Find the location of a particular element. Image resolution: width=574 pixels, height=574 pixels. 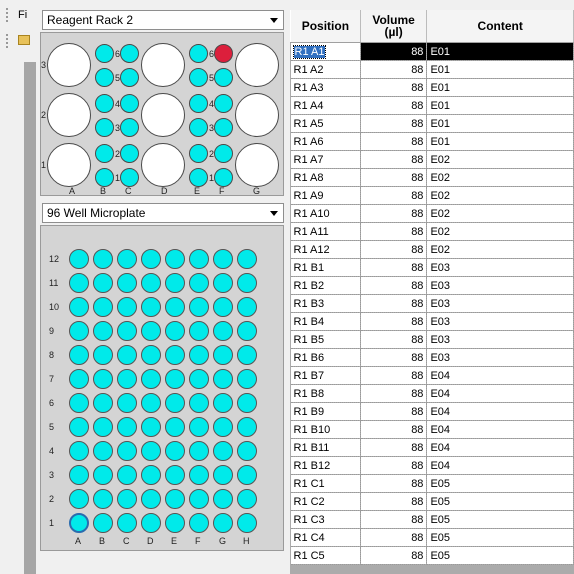

folder-icon is located at coordinates (24, 40).